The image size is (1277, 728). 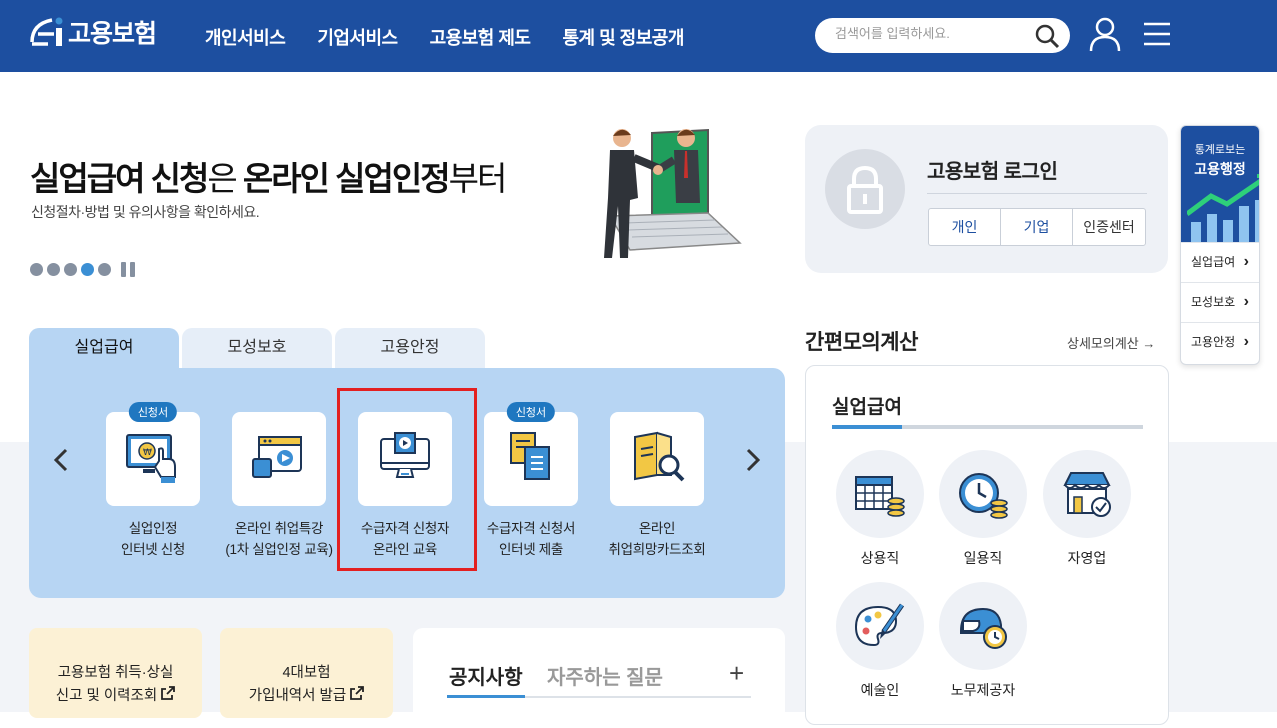 I want to click on chevron-left-icon, so click(x=61, y=462).